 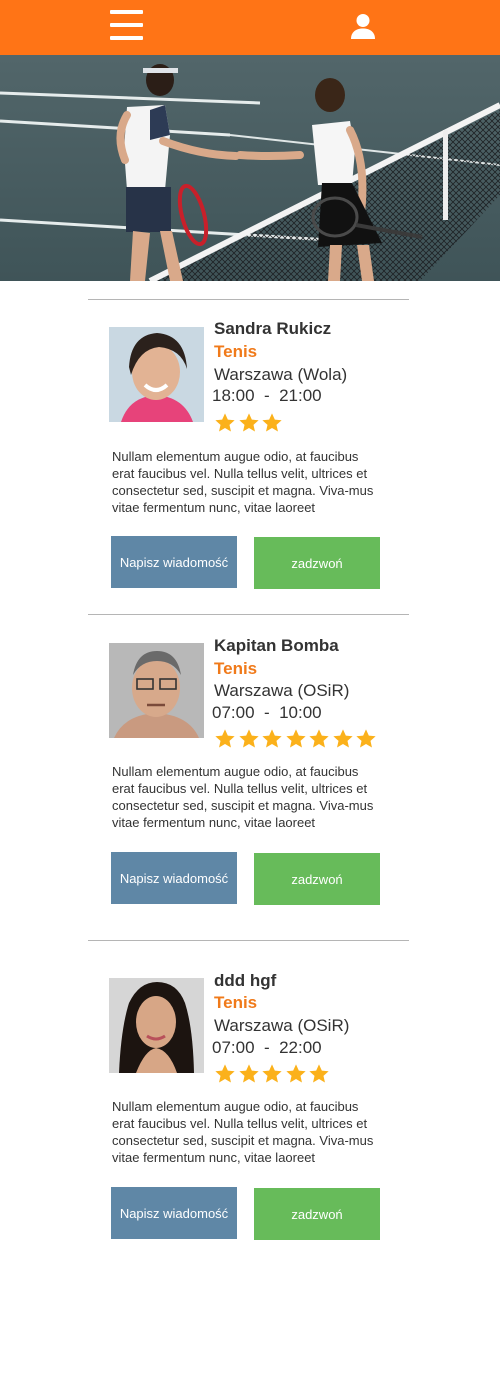 I want to click on profile-hours: 07:00 - 10:00, so click(x=267, y=712).